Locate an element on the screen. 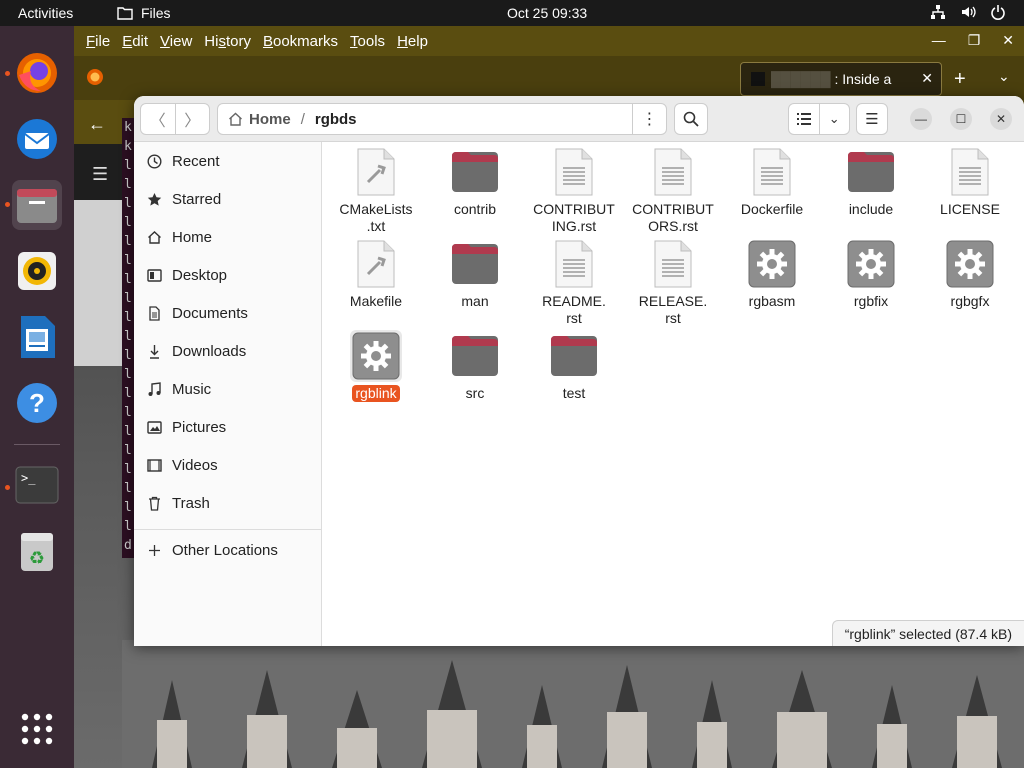 This screenshot has width=1024, height=768. file-item-label: CONTRIBUT ING.rst is located at coordinates (574, 217).